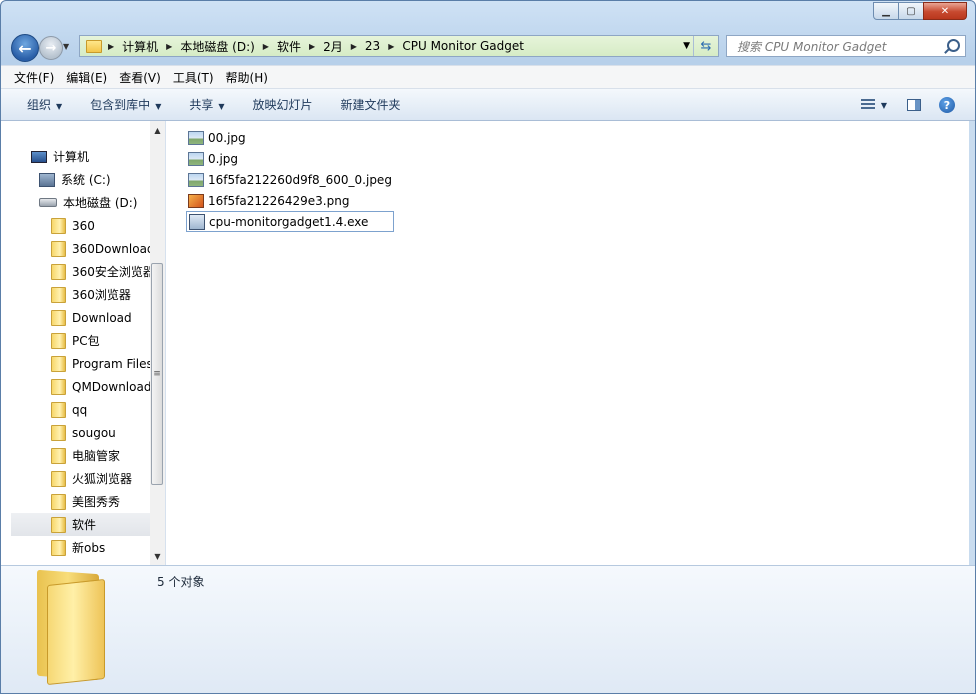  What do you see at coordinates (488, 16) in the screenshot?
I see `title-bar: ▁ ▢ ✕` at bounding box center [488, 16].